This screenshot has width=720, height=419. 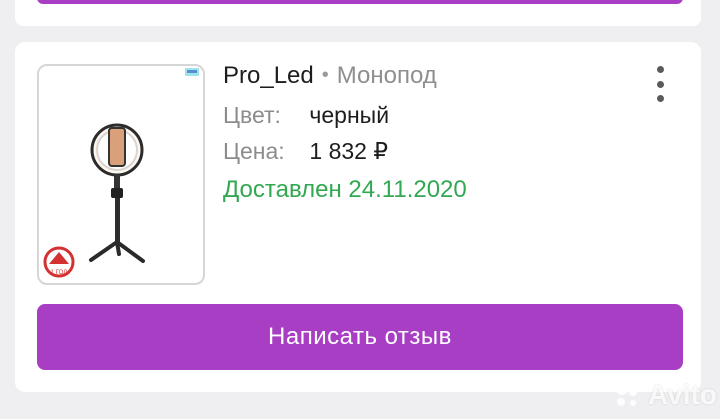 What do you see at coordinates (268, 75) in the screenshot?
I see `product-name: Pro_Led` at bounding box center [268, 75].